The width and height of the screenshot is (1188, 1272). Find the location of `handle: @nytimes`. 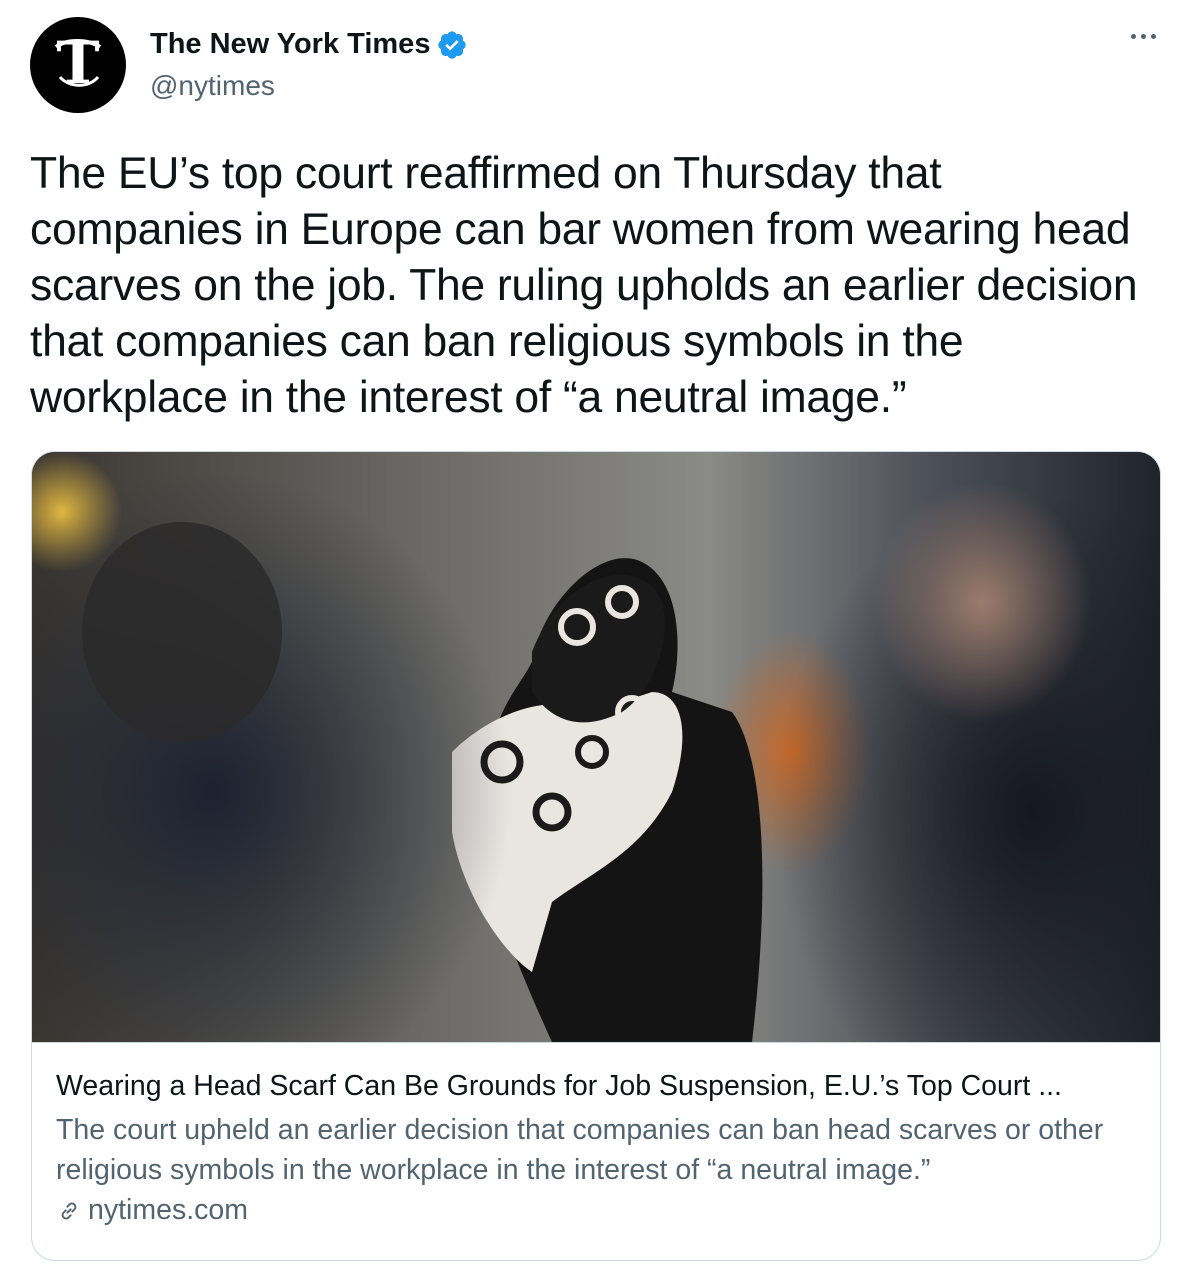

handle: @nytimes is located at coordinates (212, 86).